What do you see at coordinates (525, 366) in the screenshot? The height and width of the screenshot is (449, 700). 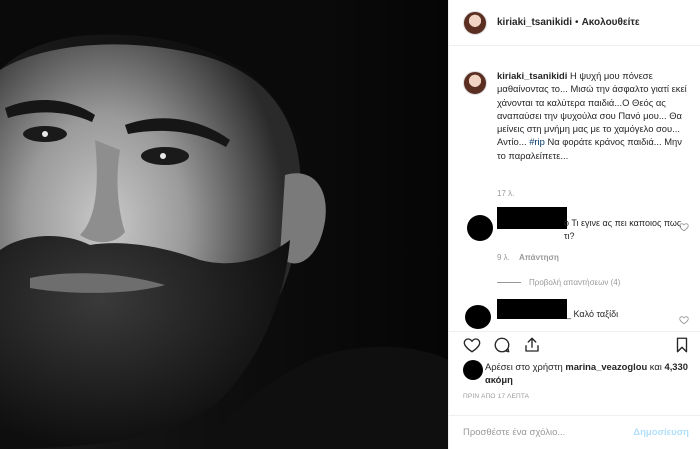 I see `likes-prefix: Αρέσει στο χρήστη` at bounding box center [525, 366].